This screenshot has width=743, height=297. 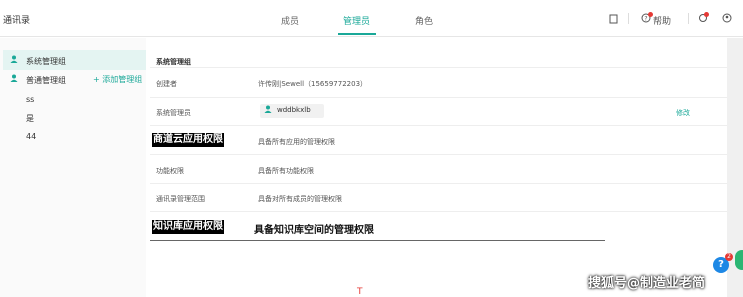 I want to click on add-admin-group-button: + 添加管理组, so click(x=117, y=79).